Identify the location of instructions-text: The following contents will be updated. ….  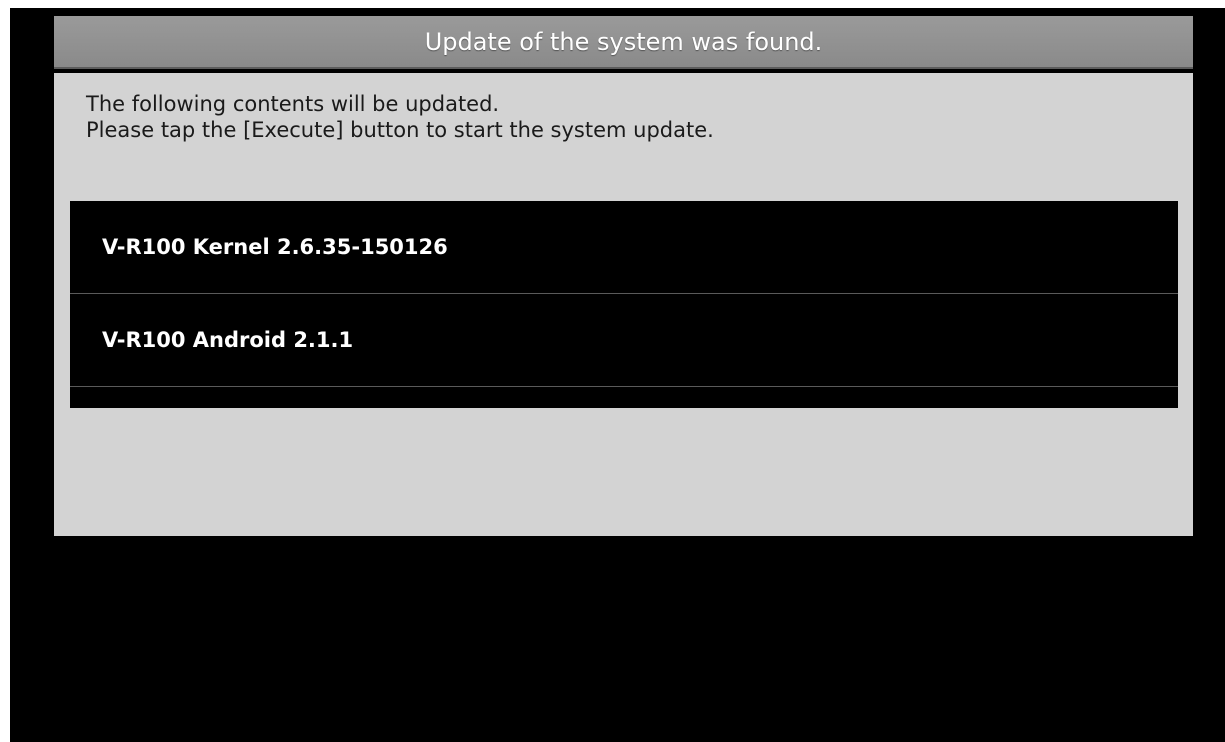
(400, 117).